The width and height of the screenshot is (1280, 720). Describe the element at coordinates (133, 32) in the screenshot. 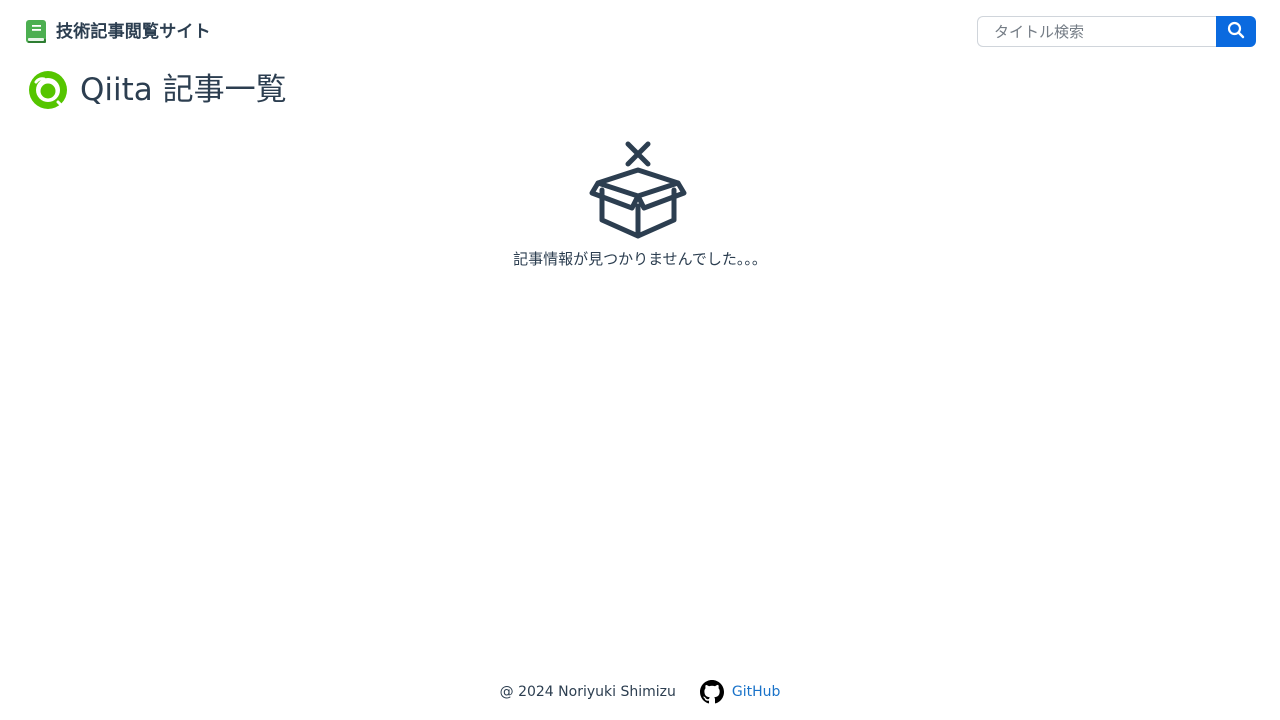

I see `site-title: 技術記事閲覧サイト` at that location.